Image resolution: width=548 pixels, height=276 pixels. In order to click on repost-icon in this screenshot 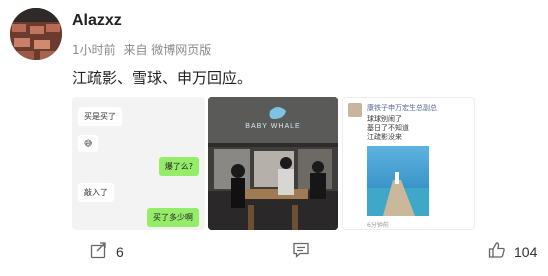, I will do `click(99, 252)`.